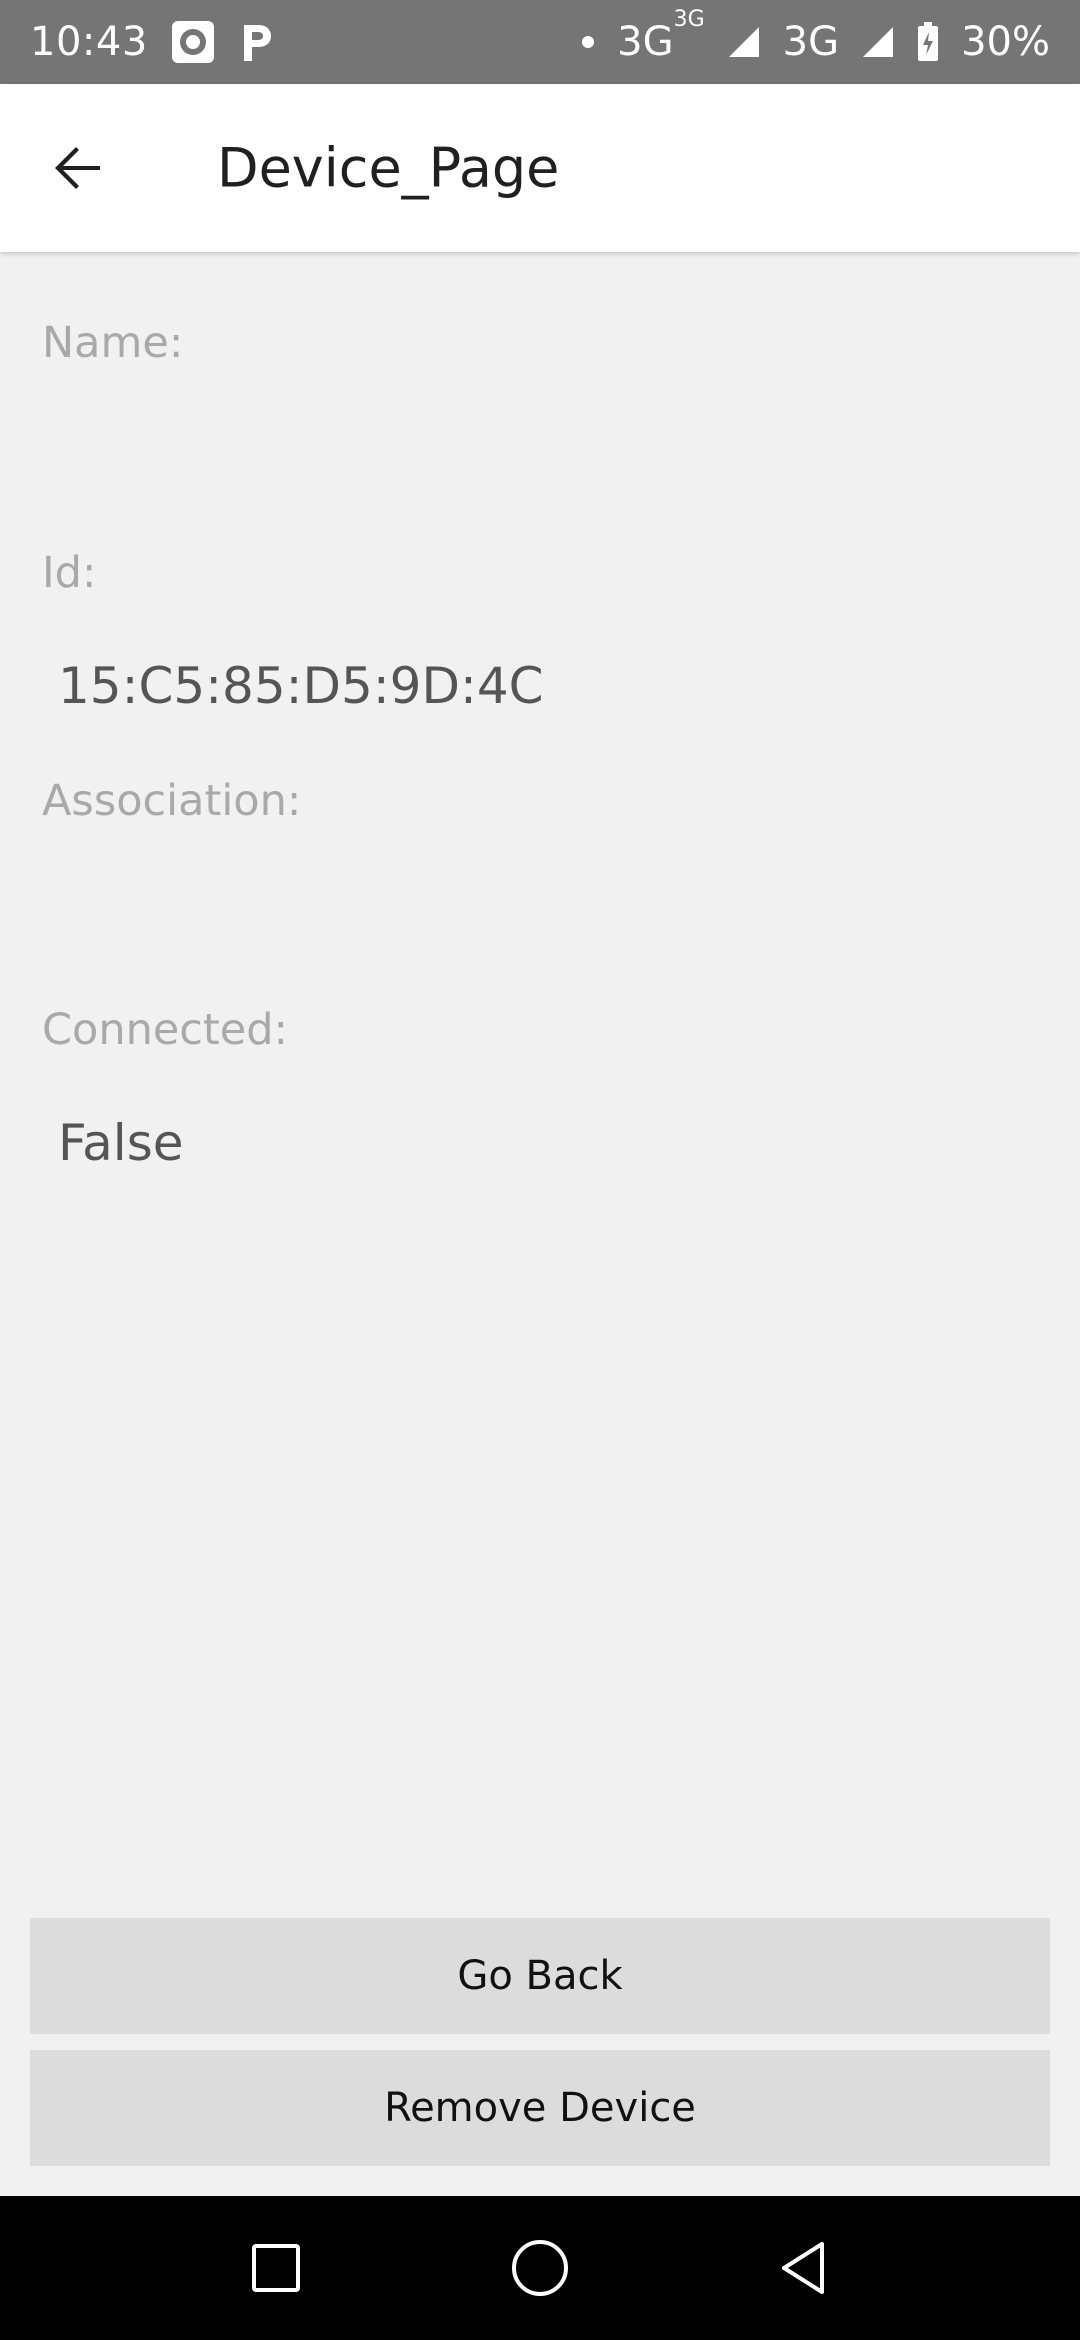 This screenshot has height=2340, width=1080. I want to click on status-left: 10:43, so click(152, 42).